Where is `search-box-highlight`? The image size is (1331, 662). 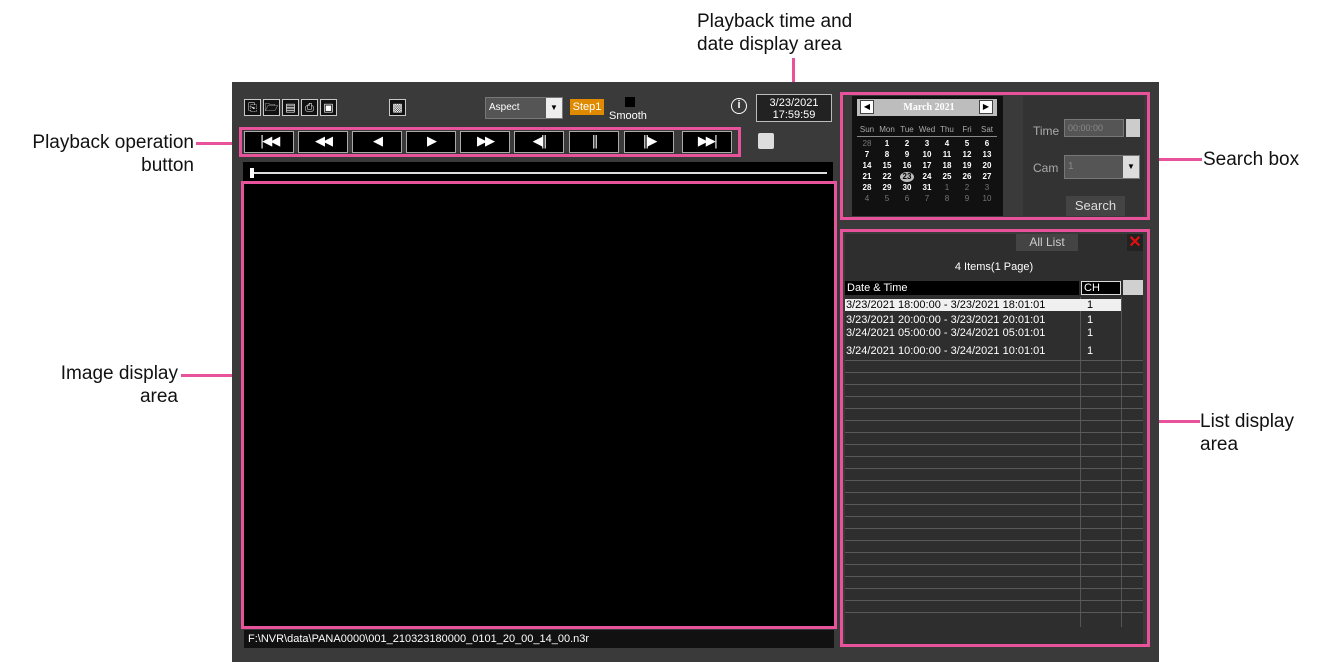 search-box-highlight is located at coordinates (995, 156).